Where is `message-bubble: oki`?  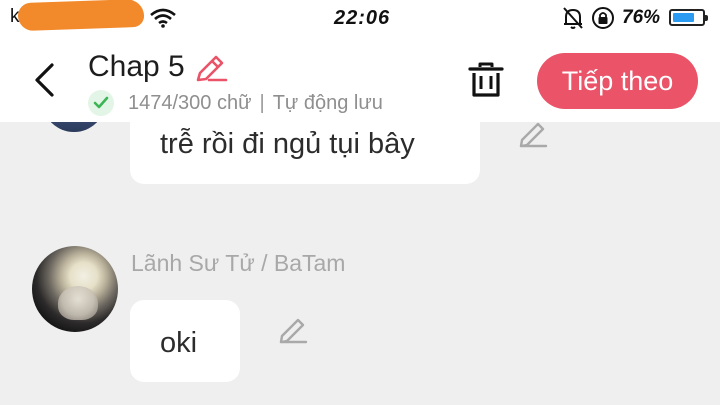 message-bubble: oki is located at coordinates (185, 341).